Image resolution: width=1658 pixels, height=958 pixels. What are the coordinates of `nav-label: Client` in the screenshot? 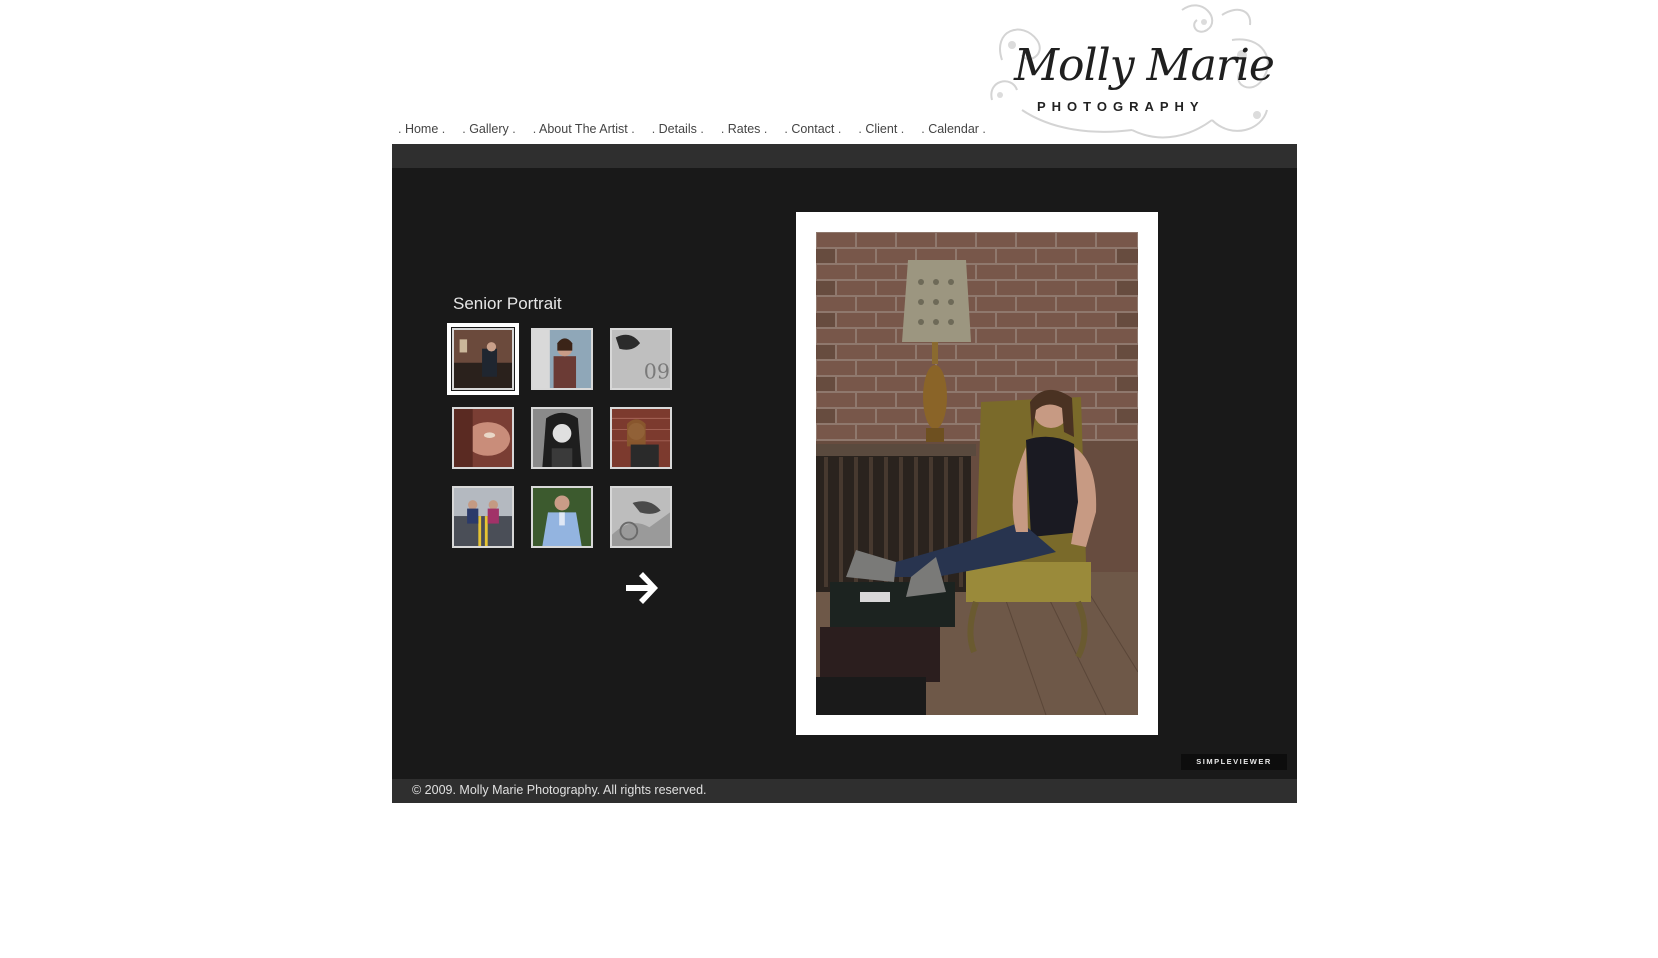 It's located at (881, 129).